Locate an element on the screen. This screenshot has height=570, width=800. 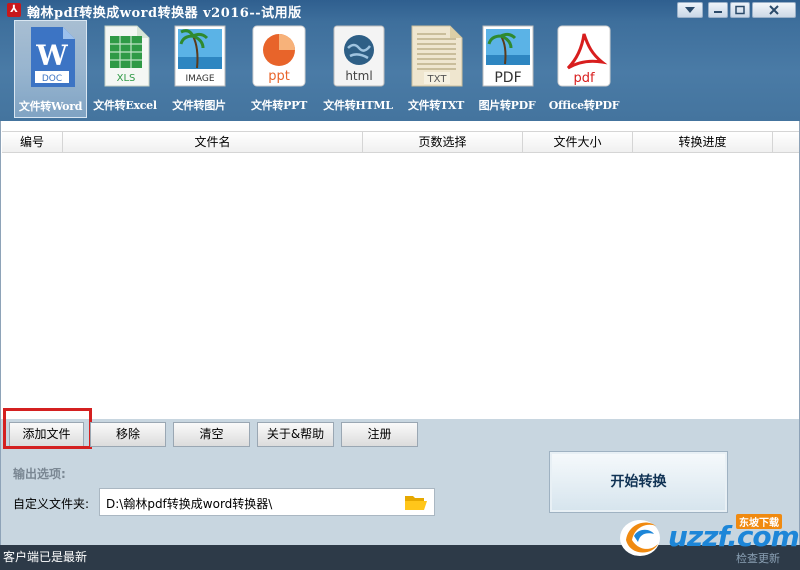
column-header-pages: 页数选择 is located at coordinates (443, 142).